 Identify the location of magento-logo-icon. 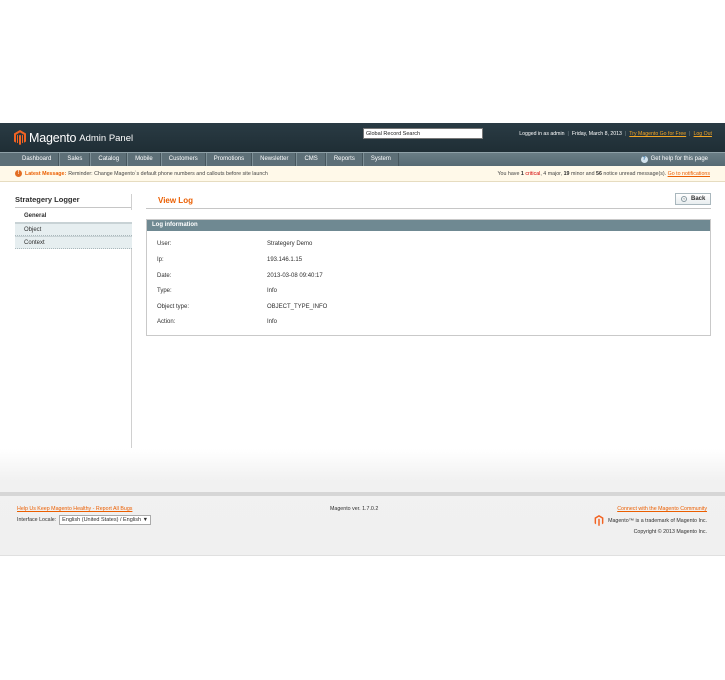
(20, 137).